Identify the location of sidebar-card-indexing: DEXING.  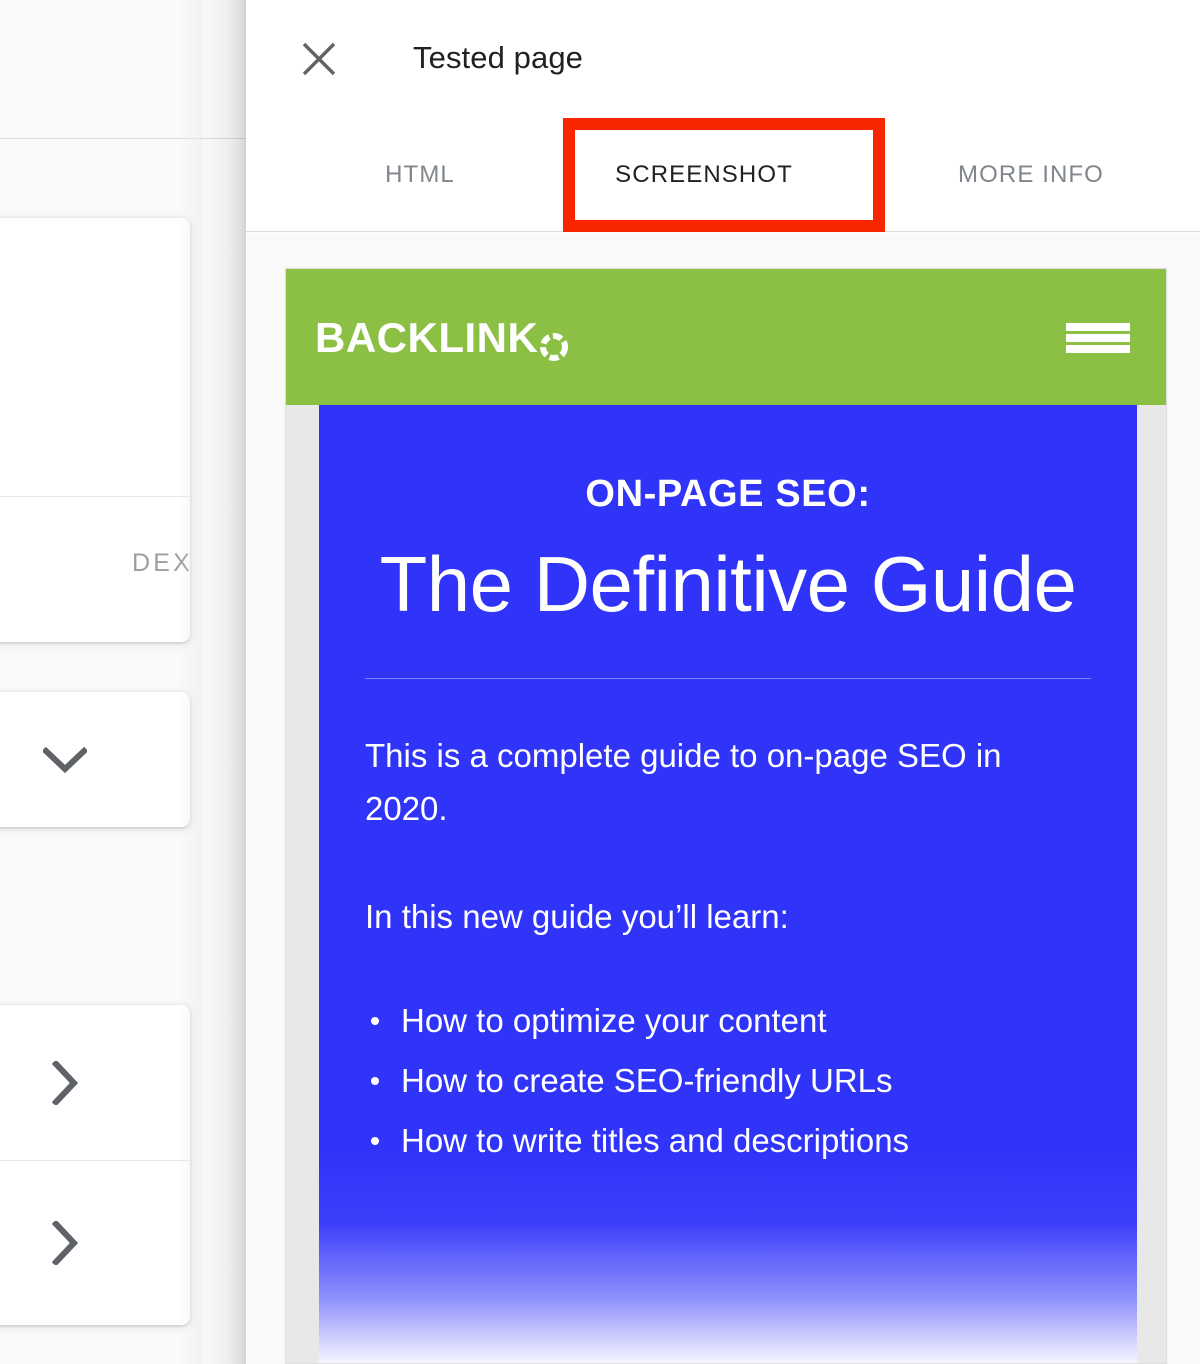
(95, 430).